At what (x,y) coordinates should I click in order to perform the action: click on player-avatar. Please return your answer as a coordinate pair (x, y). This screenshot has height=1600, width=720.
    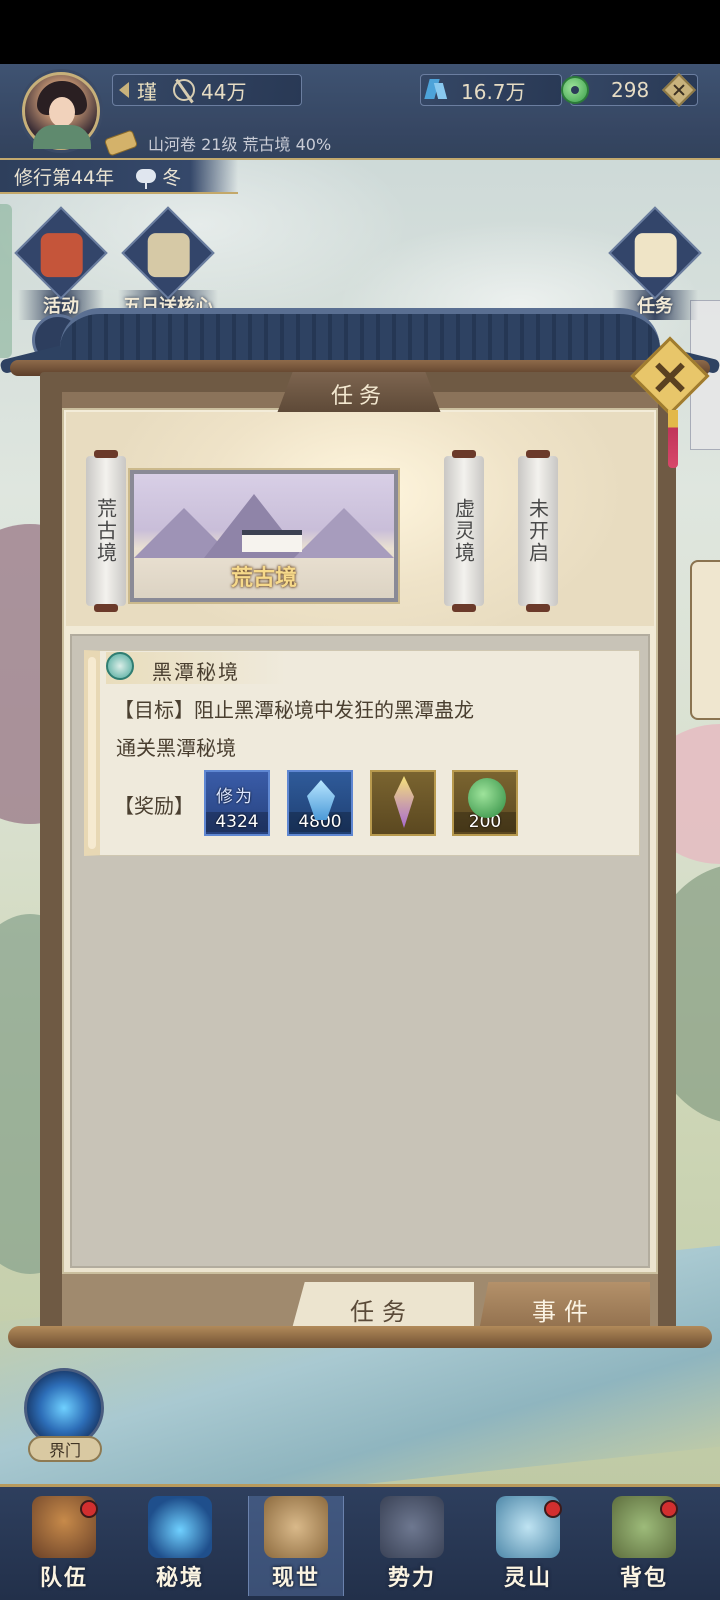
    Looking at the image, I should click on (61, 111).